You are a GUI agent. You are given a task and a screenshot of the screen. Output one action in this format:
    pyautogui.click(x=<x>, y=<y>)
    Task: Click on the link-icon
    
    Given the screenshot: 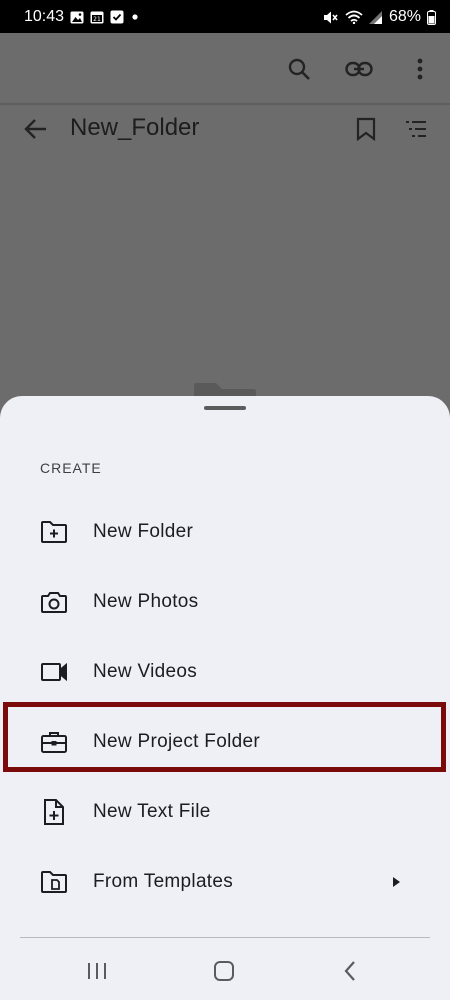 What is the action you would take?
    pyautogui.click(x=359, y=69)
    